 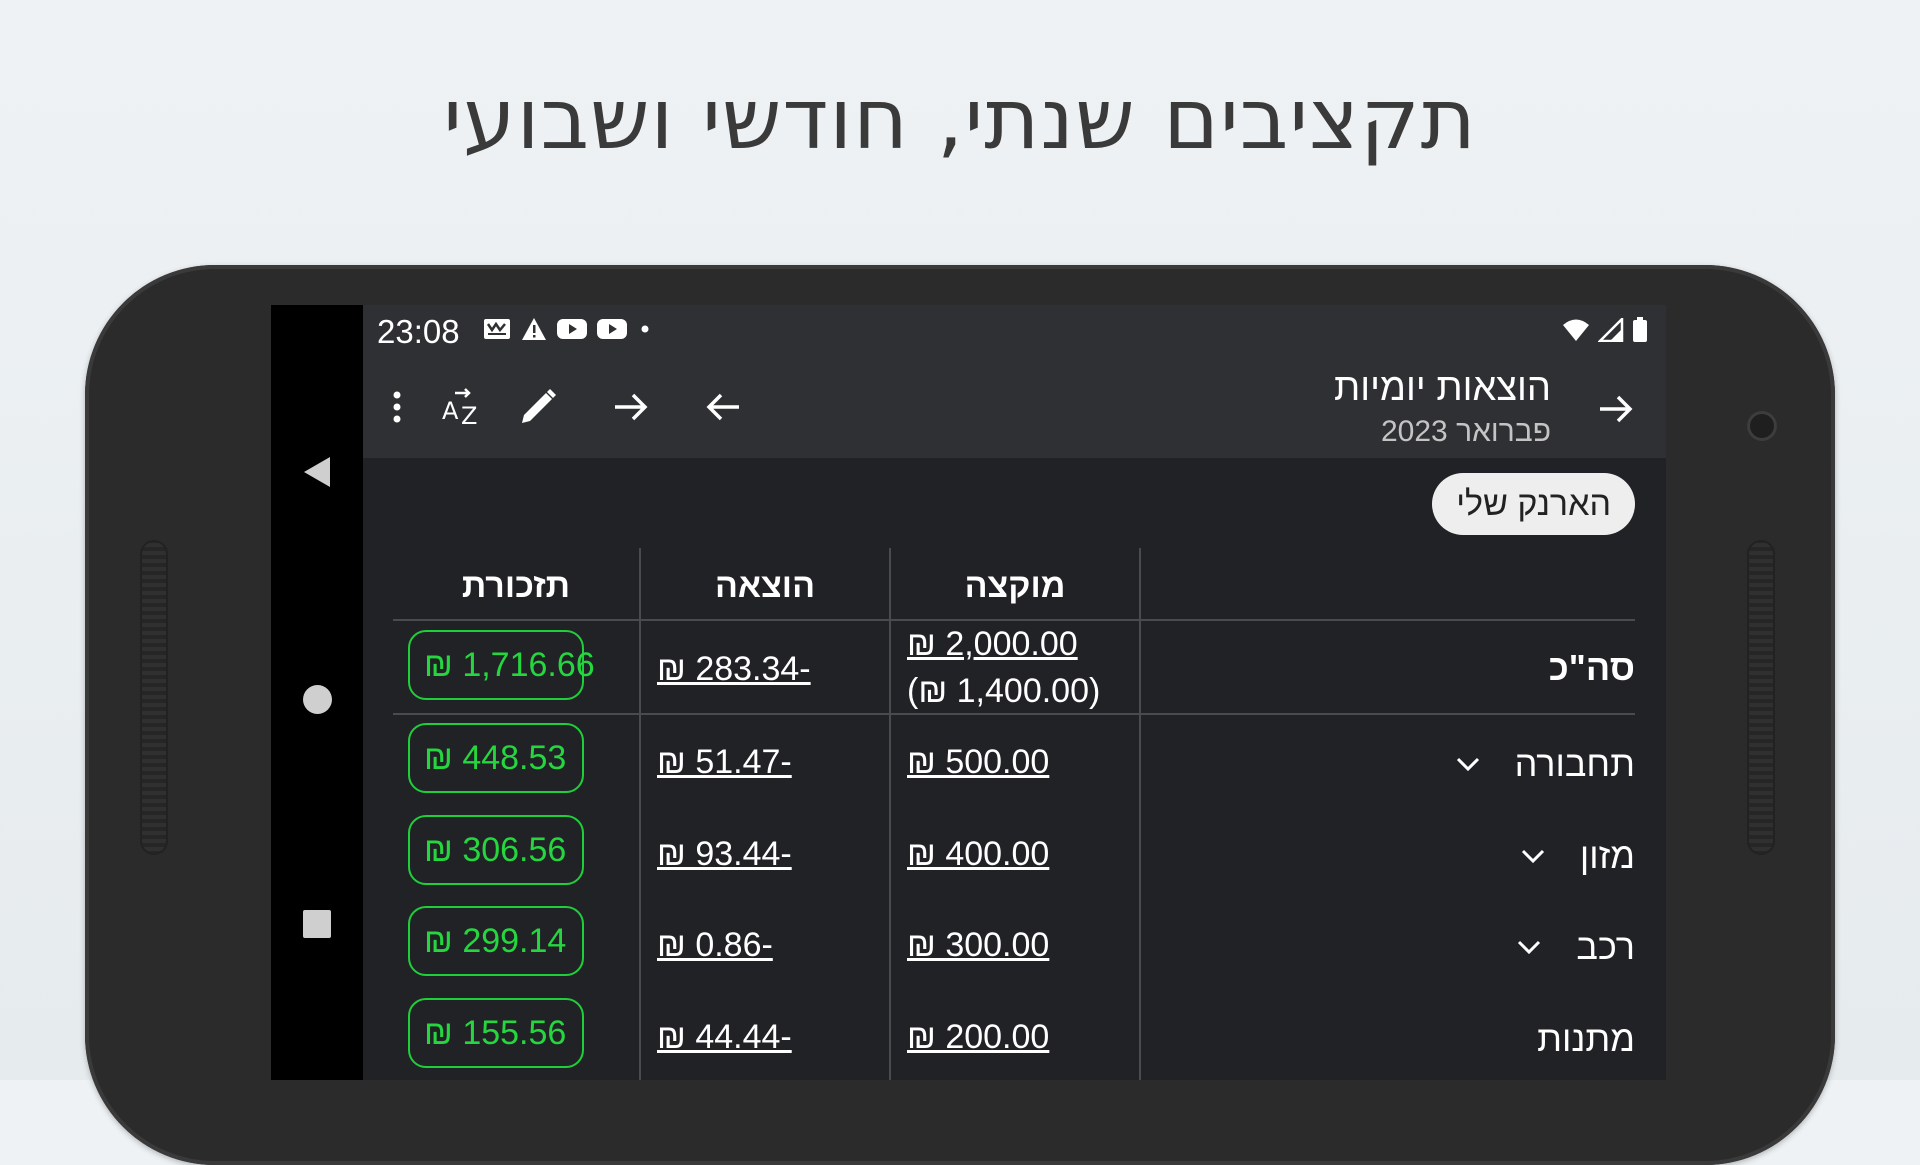 I want to click on category-row-transport: תחבורה, so click(x=1545, y=764).